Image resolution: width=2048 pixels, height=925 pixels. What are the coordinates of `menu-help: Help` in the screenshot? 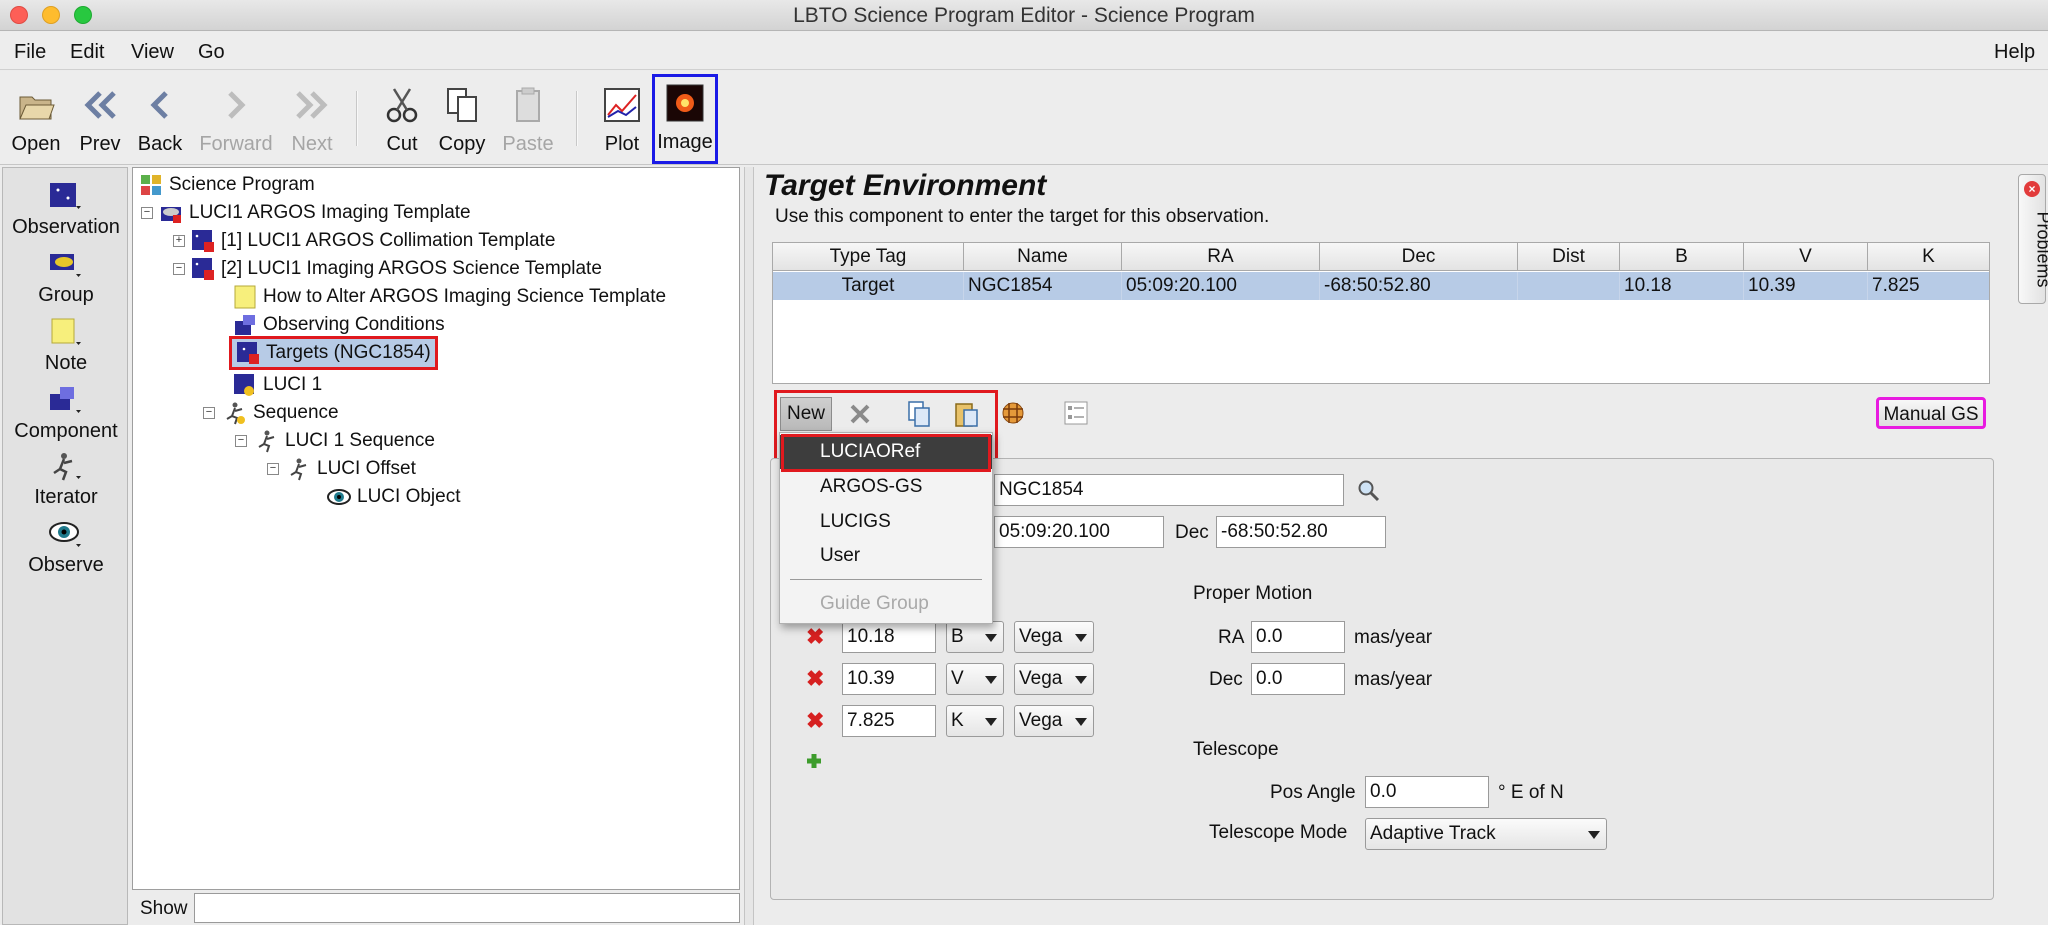 It's located at (2014, 52).